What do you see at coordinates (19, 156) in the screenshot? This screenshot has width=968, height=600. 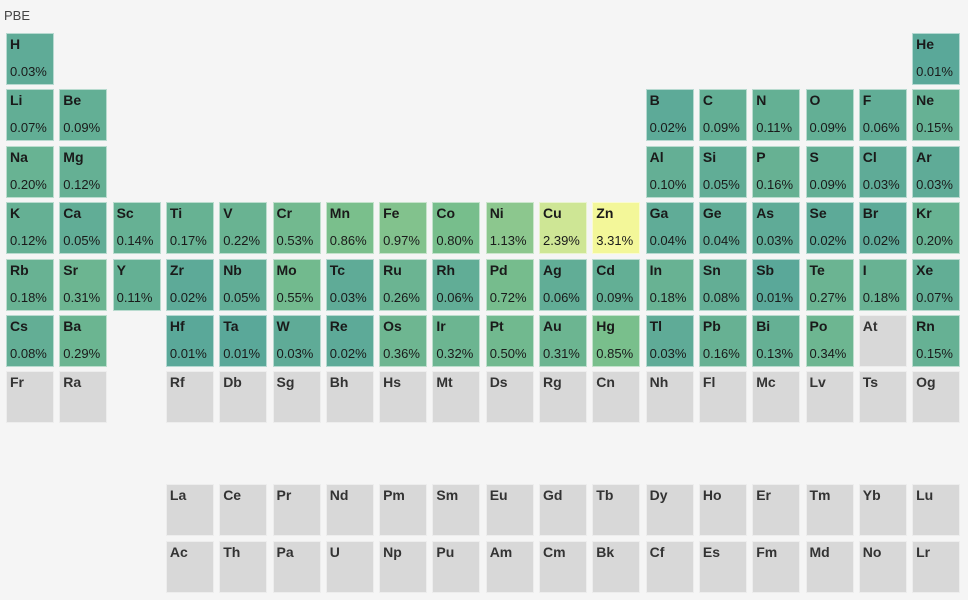 I see `element-symbol: Na` at bounding box center [19, 156].